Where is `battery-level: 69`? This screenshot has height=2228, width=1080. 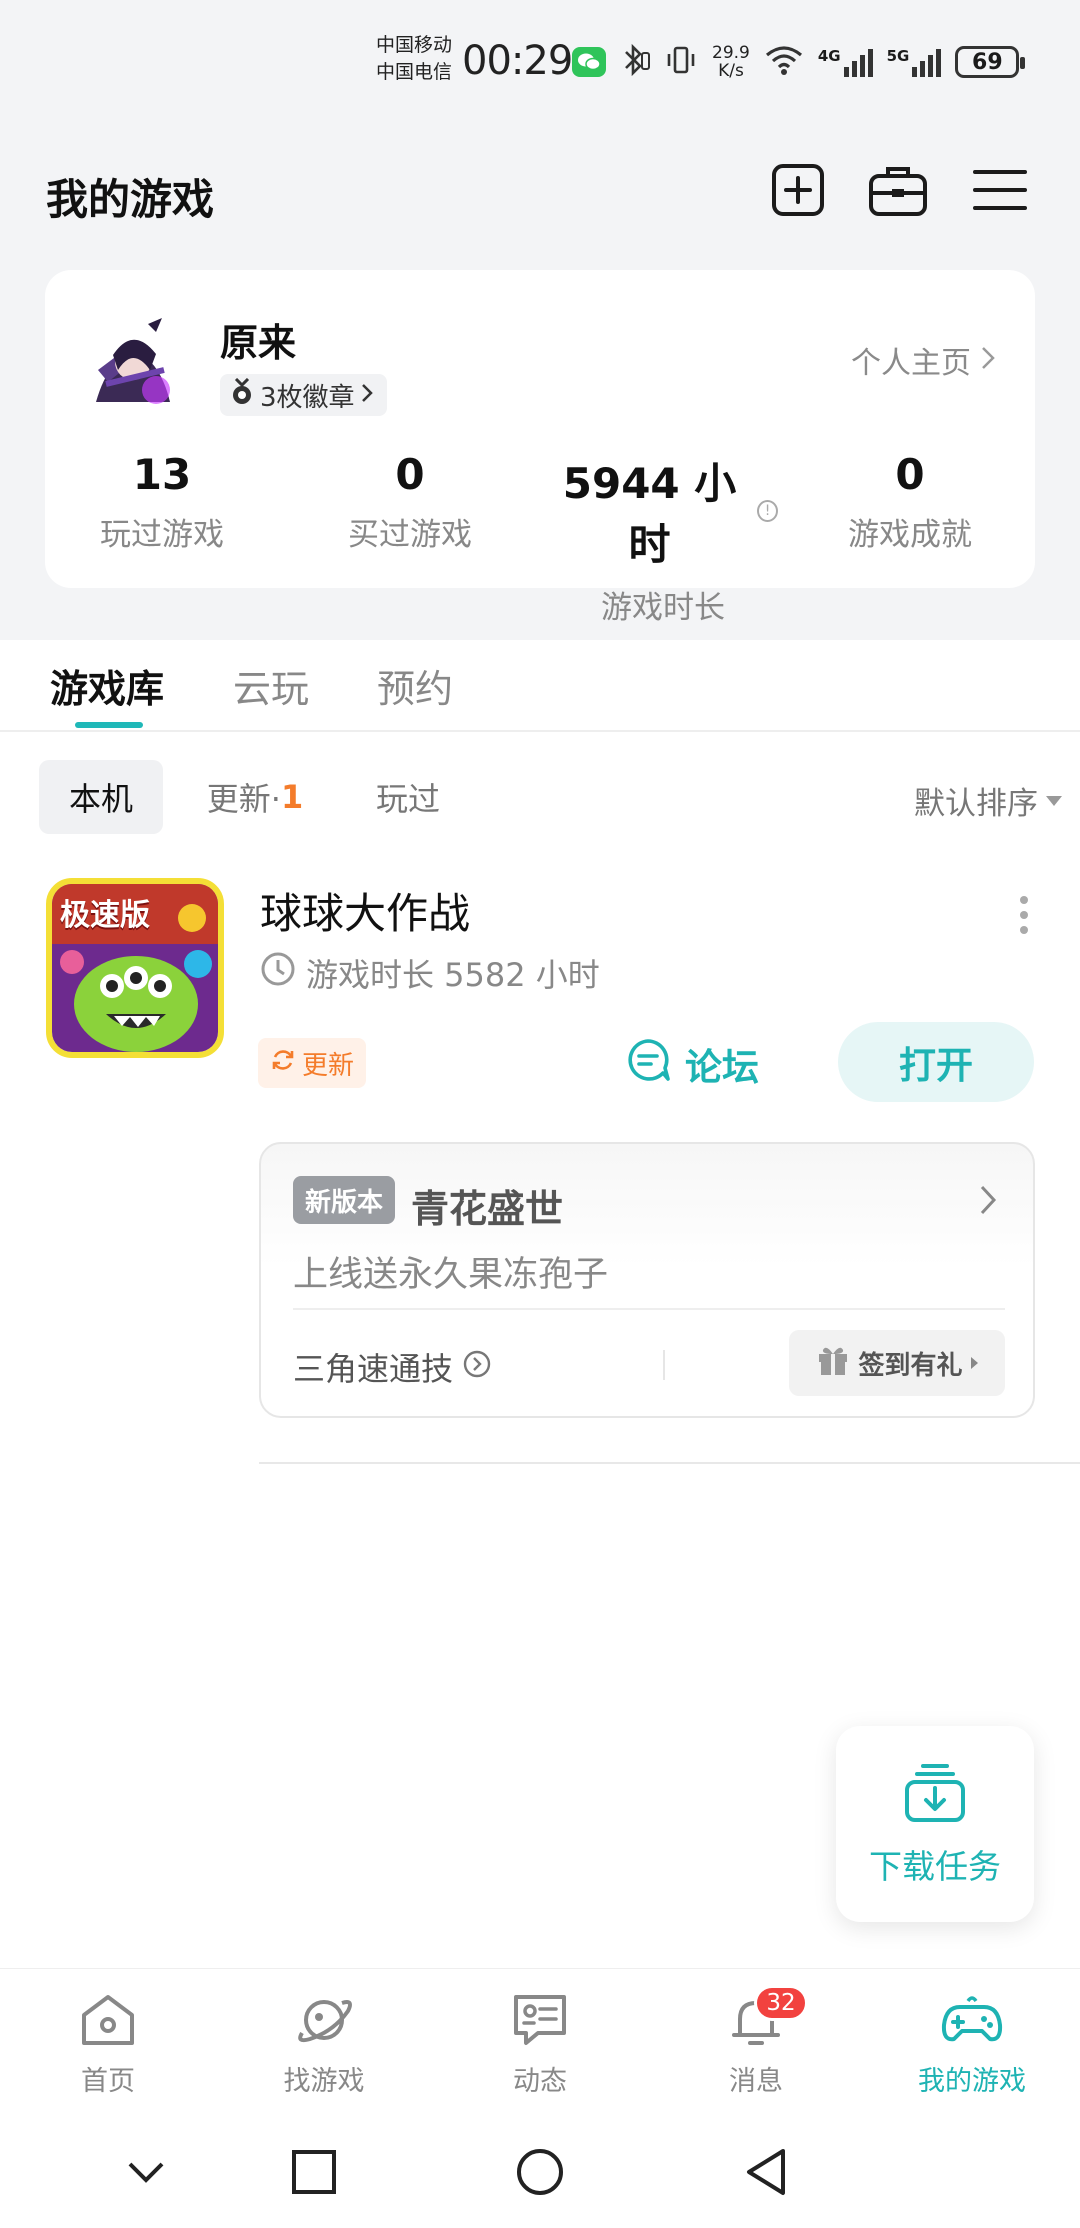
battery-level: 69 is located at coordinates (987, 62).